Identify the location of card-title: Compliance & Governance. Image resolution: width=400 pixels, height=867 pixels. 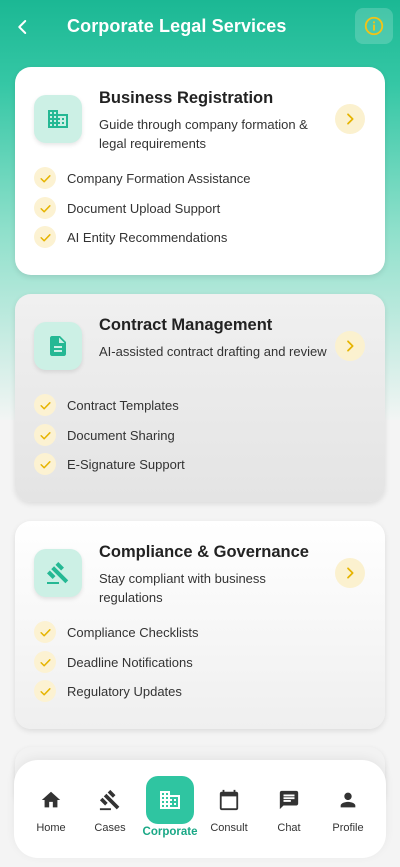
(204, 552).